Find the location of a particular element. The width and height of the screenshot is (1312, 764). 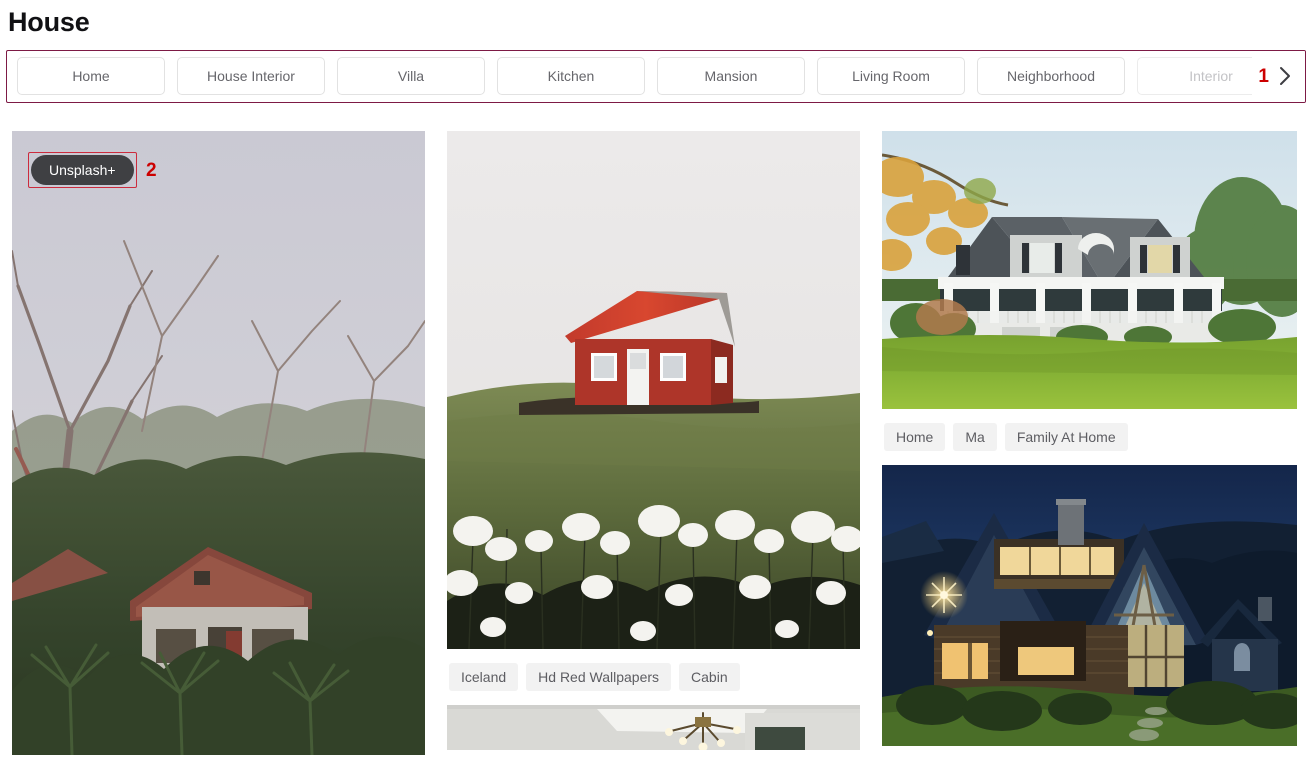

tag-chip-neighborhood: Neighborhood is located at coordinates (1051, 76).